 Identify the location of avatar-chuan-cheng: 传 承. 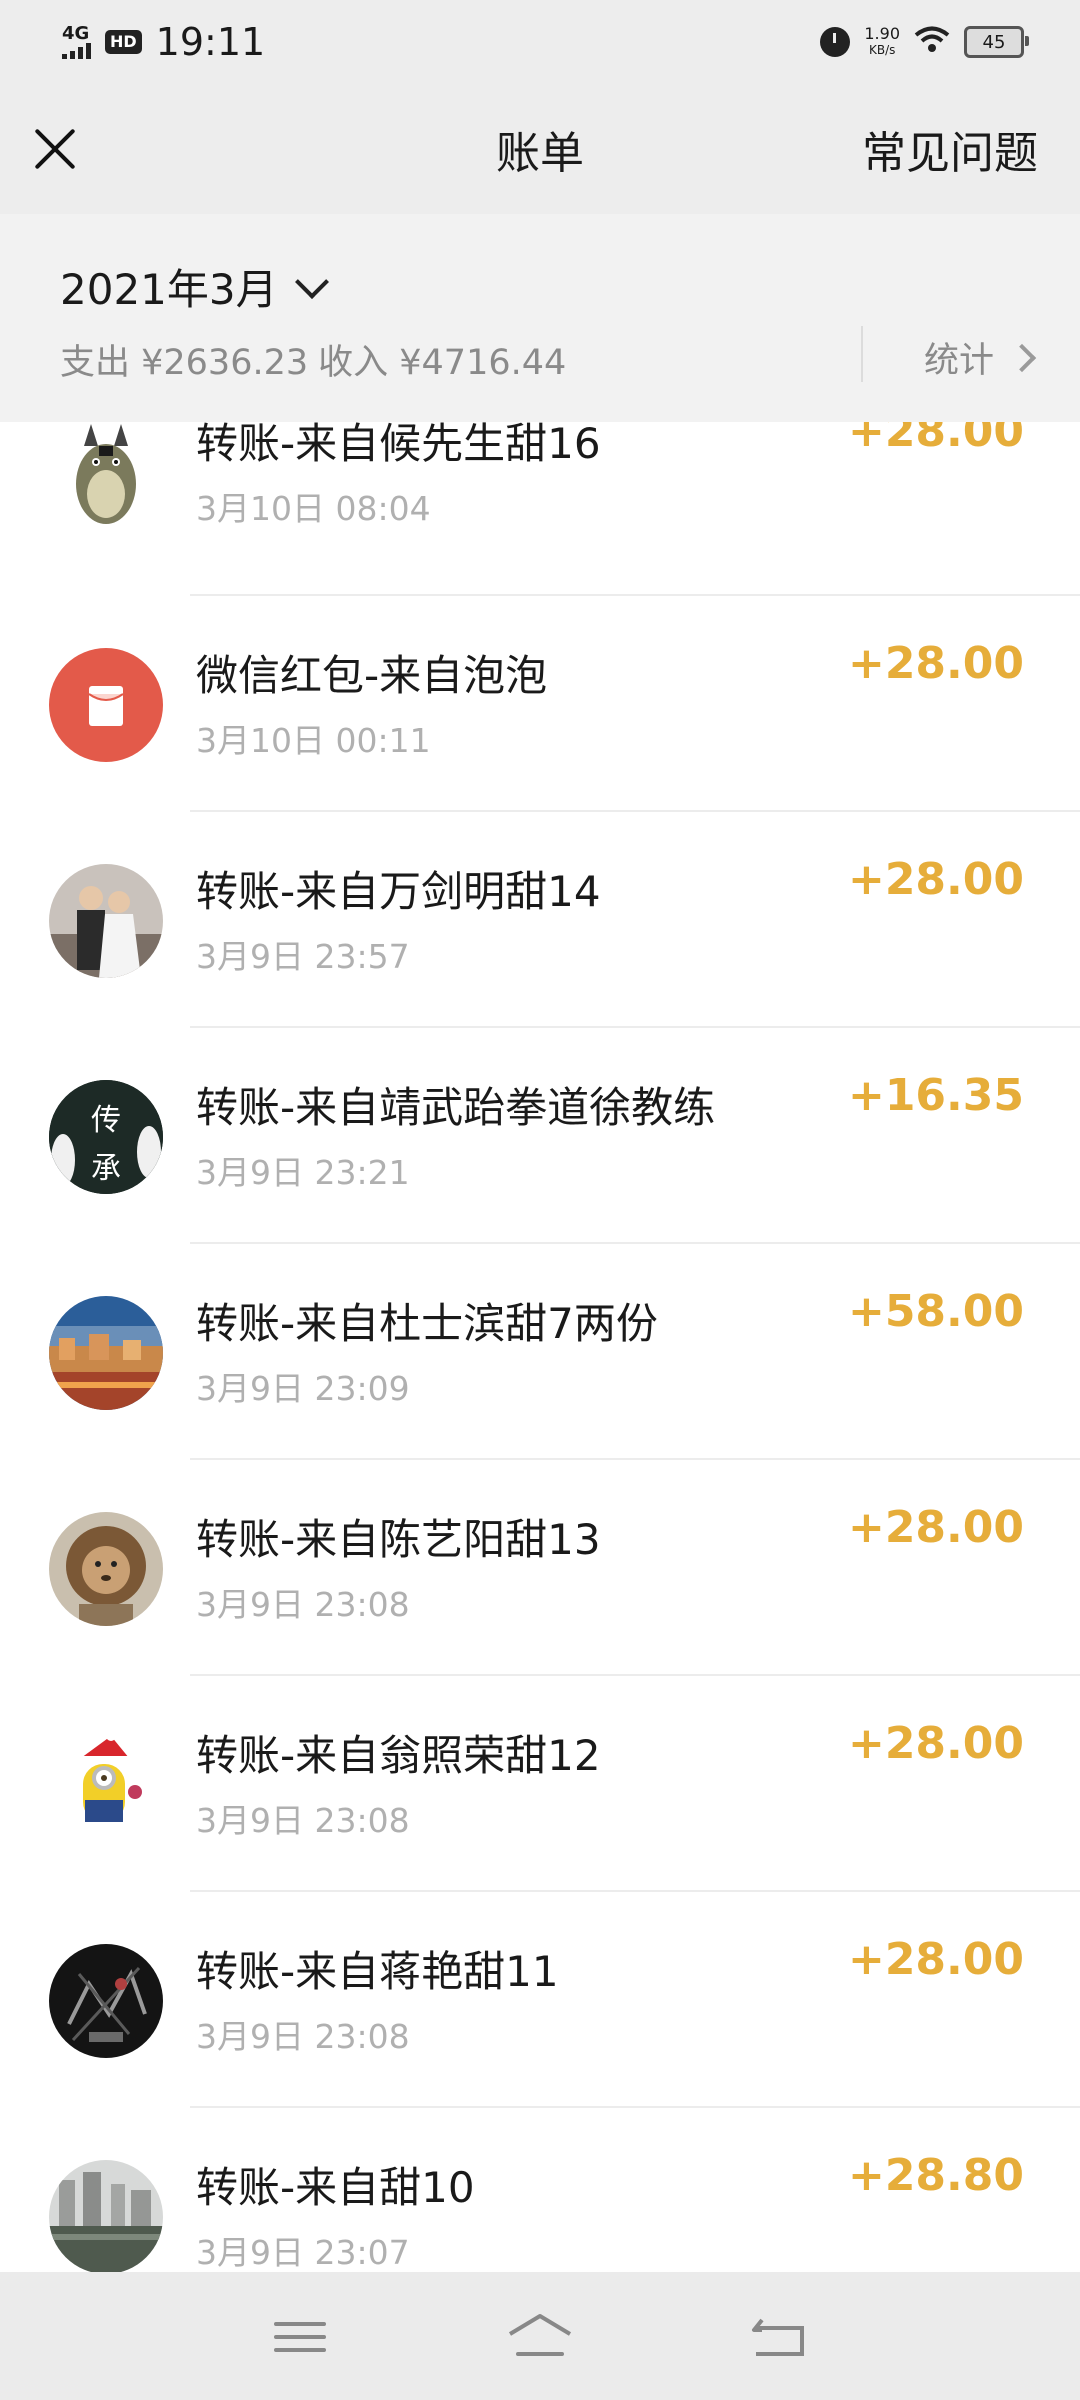
(106, 1137).